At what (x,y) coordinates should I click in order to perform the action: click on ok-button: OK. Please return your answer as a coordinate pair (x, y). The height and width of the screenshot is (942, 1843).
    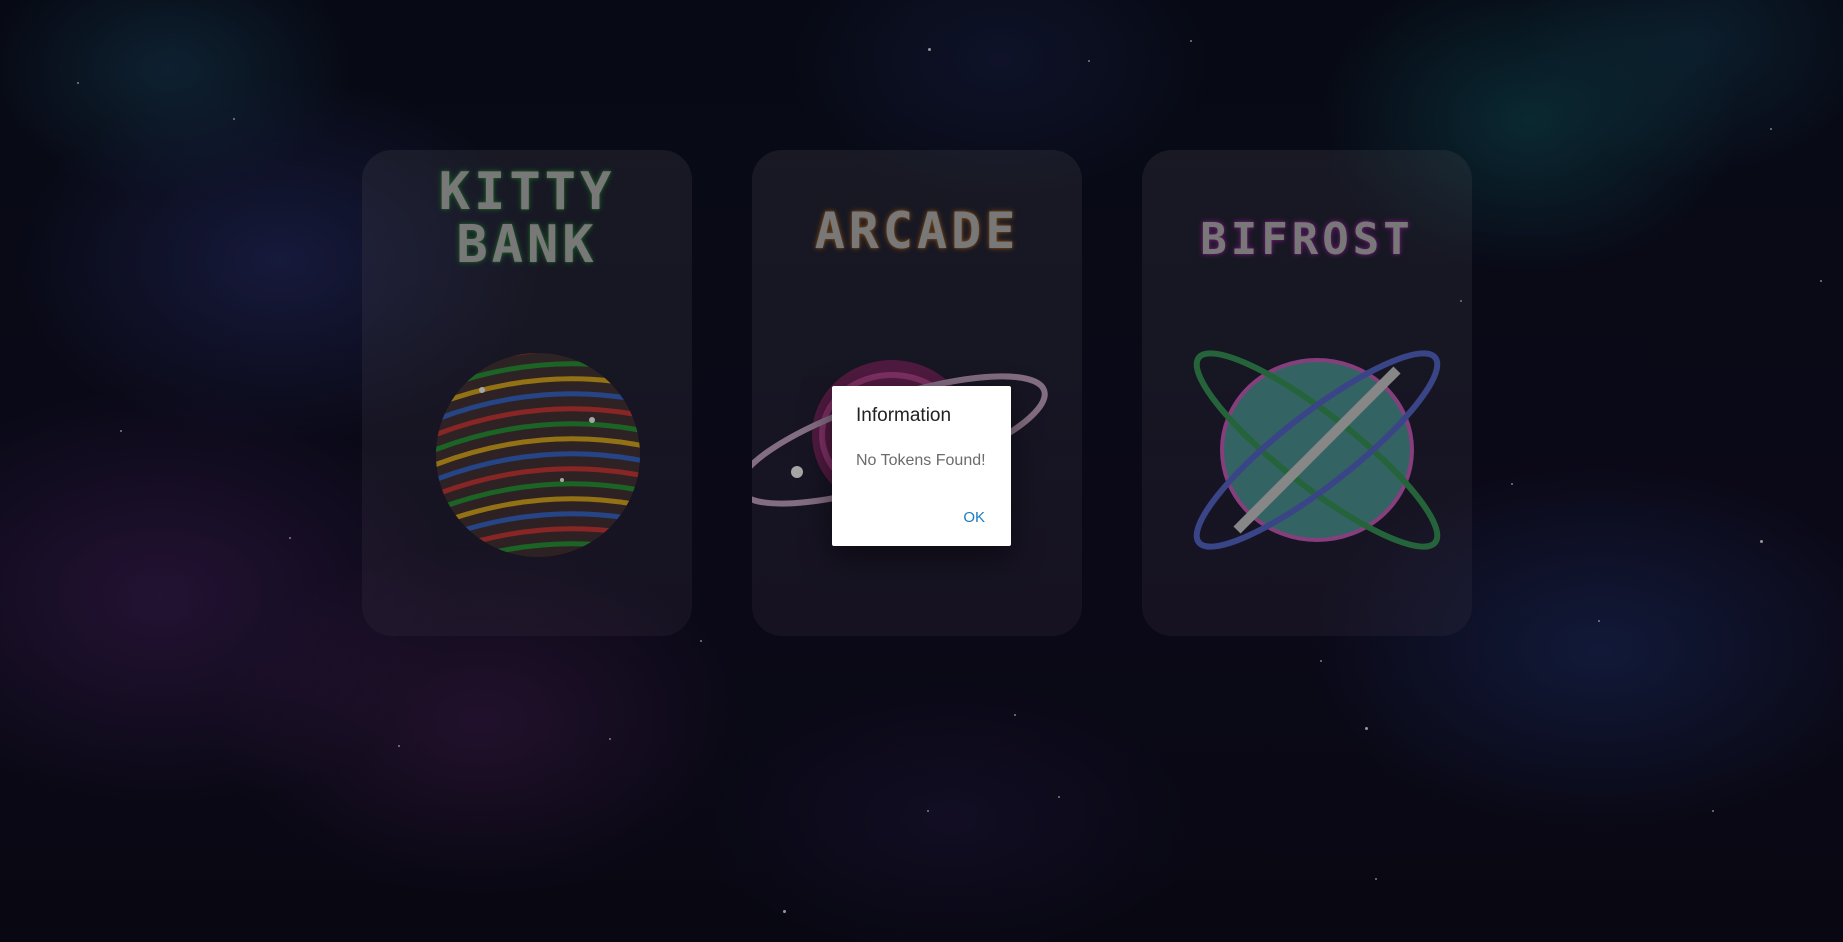
    Looking at the image, I should click on (974, 517).